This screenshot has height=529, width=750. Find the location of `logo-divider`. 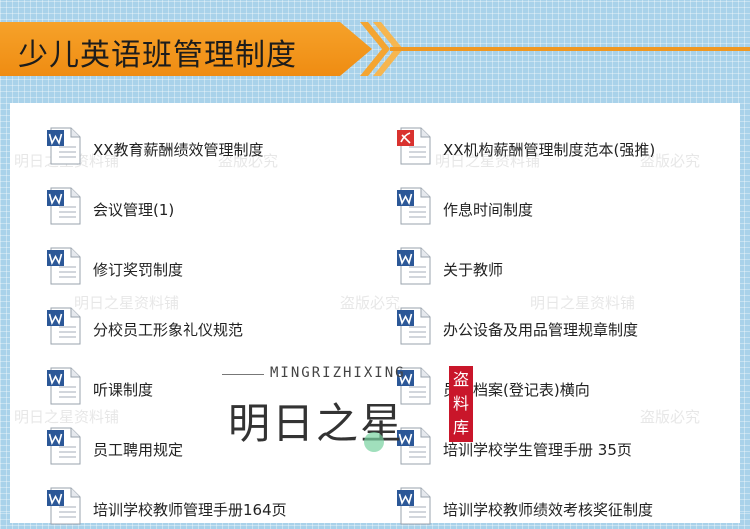

logo-divider is located at coordinates (243, 374).